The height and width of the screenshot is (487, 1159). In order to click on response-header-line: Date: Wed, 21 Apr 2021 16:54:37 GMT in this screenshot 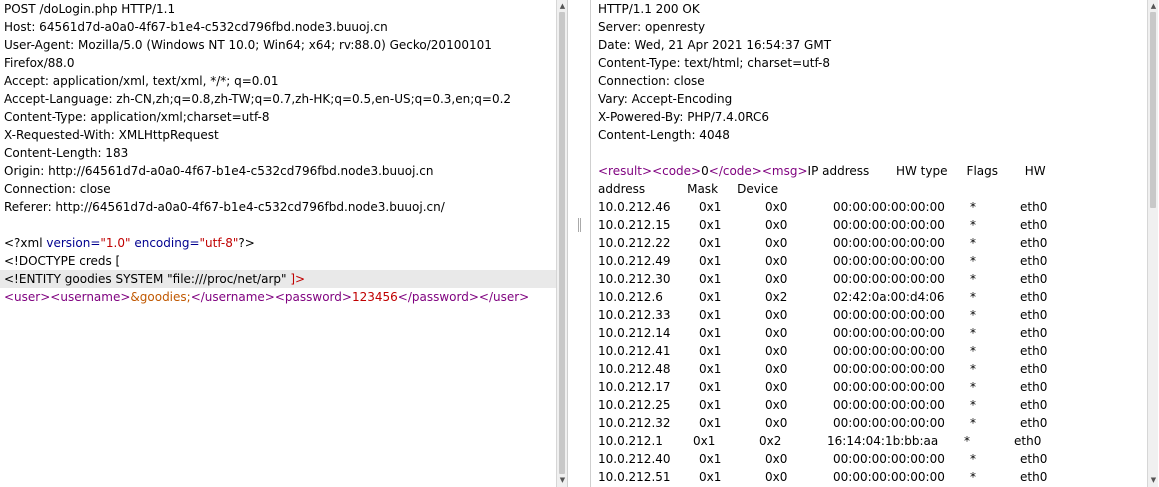, I will do `click(715, 45)`.